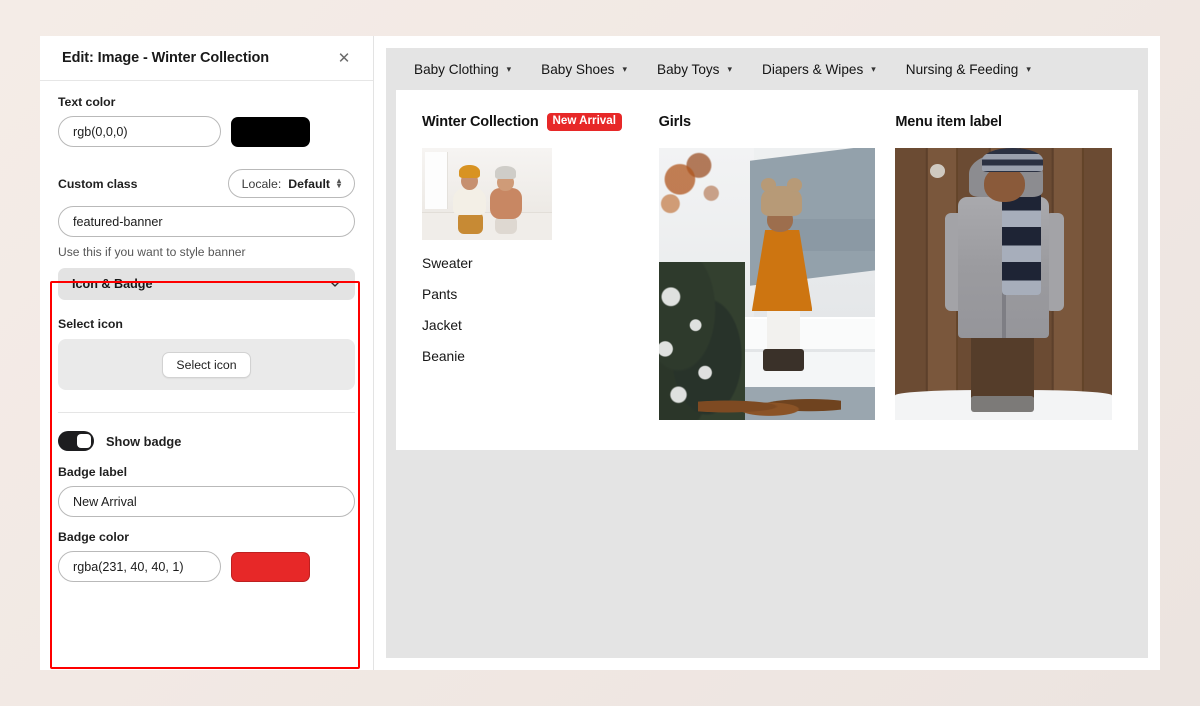  I want to click on column-header: Menu item label, so click(1003, 122).